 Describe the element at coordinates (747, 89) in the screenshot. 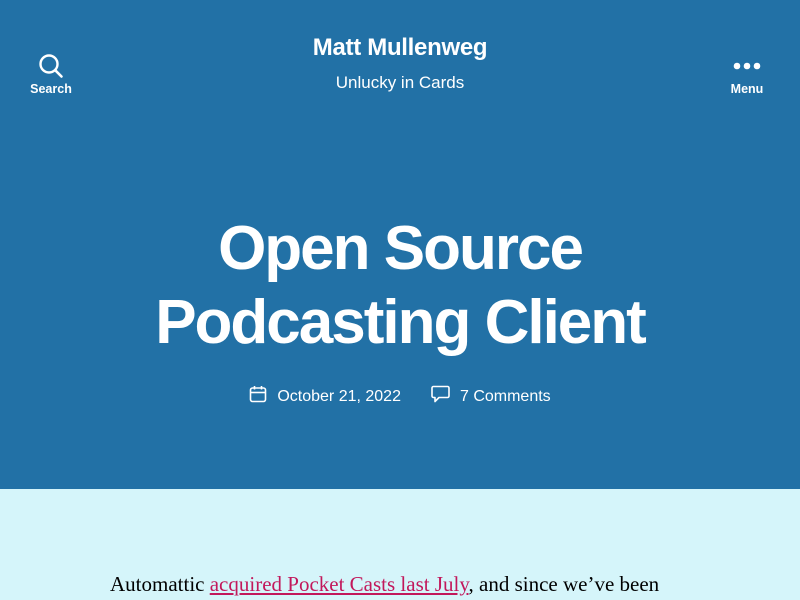

I see `menu-toggle-label: Menu` at that location.